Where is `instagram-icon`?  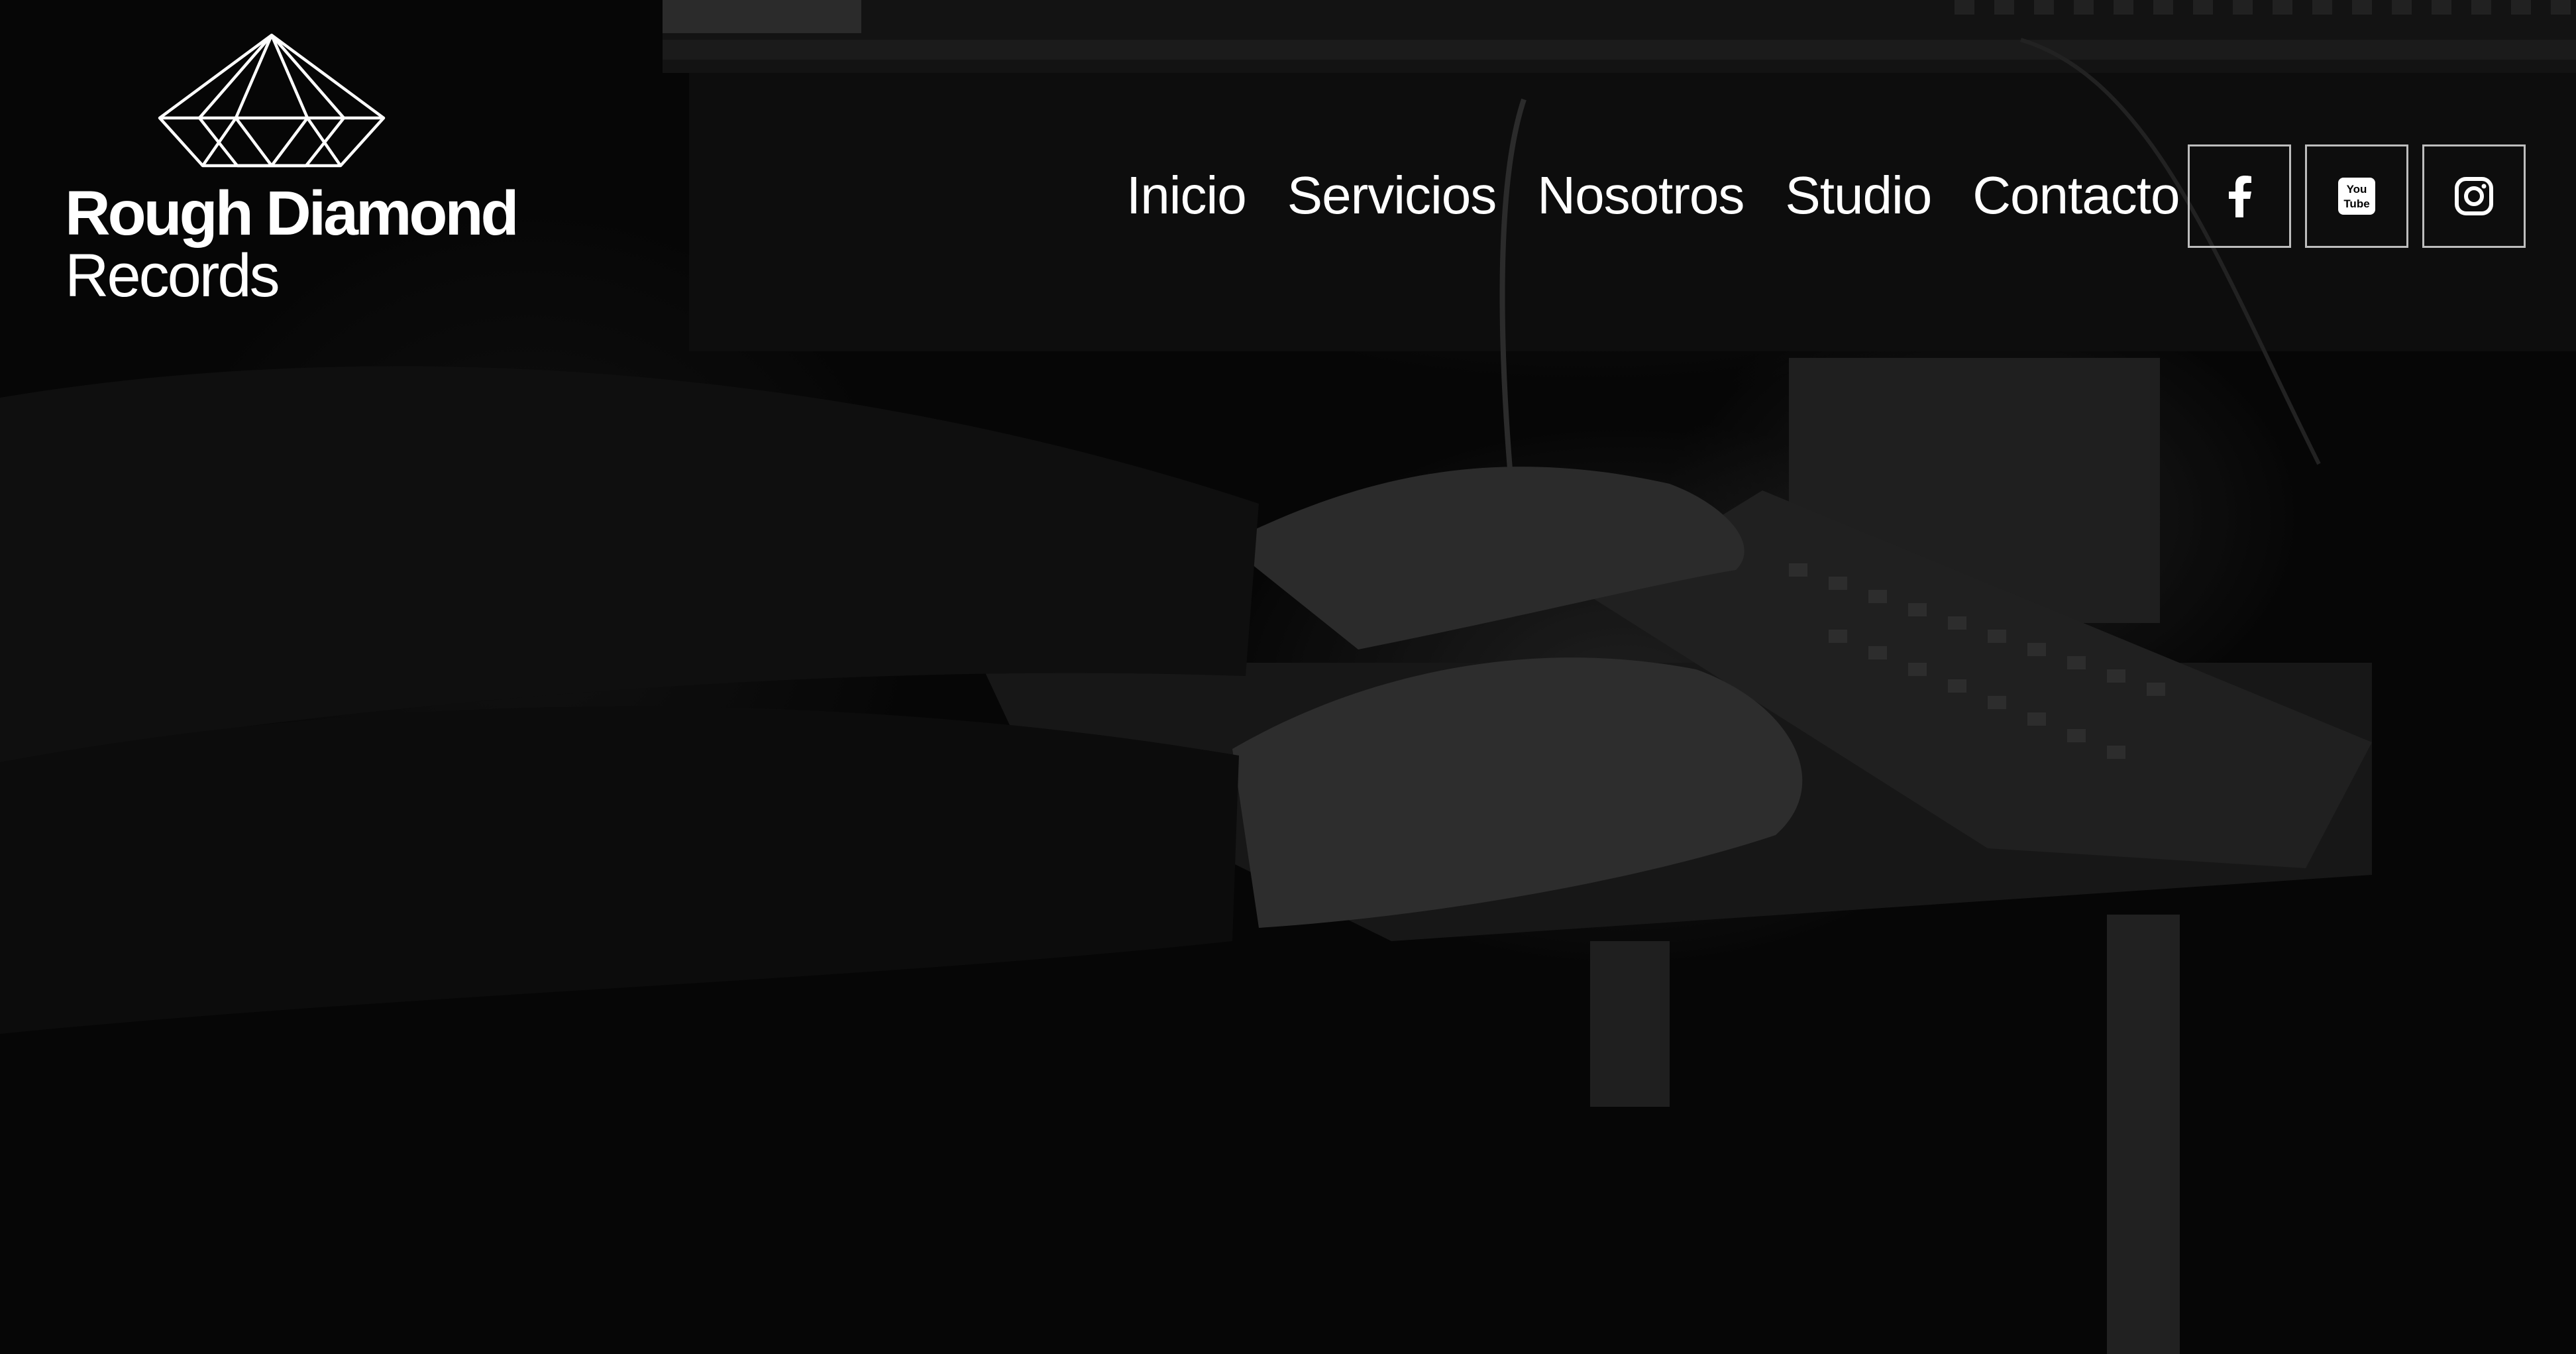 instagram-icon is located at coordinates (2474, 196).